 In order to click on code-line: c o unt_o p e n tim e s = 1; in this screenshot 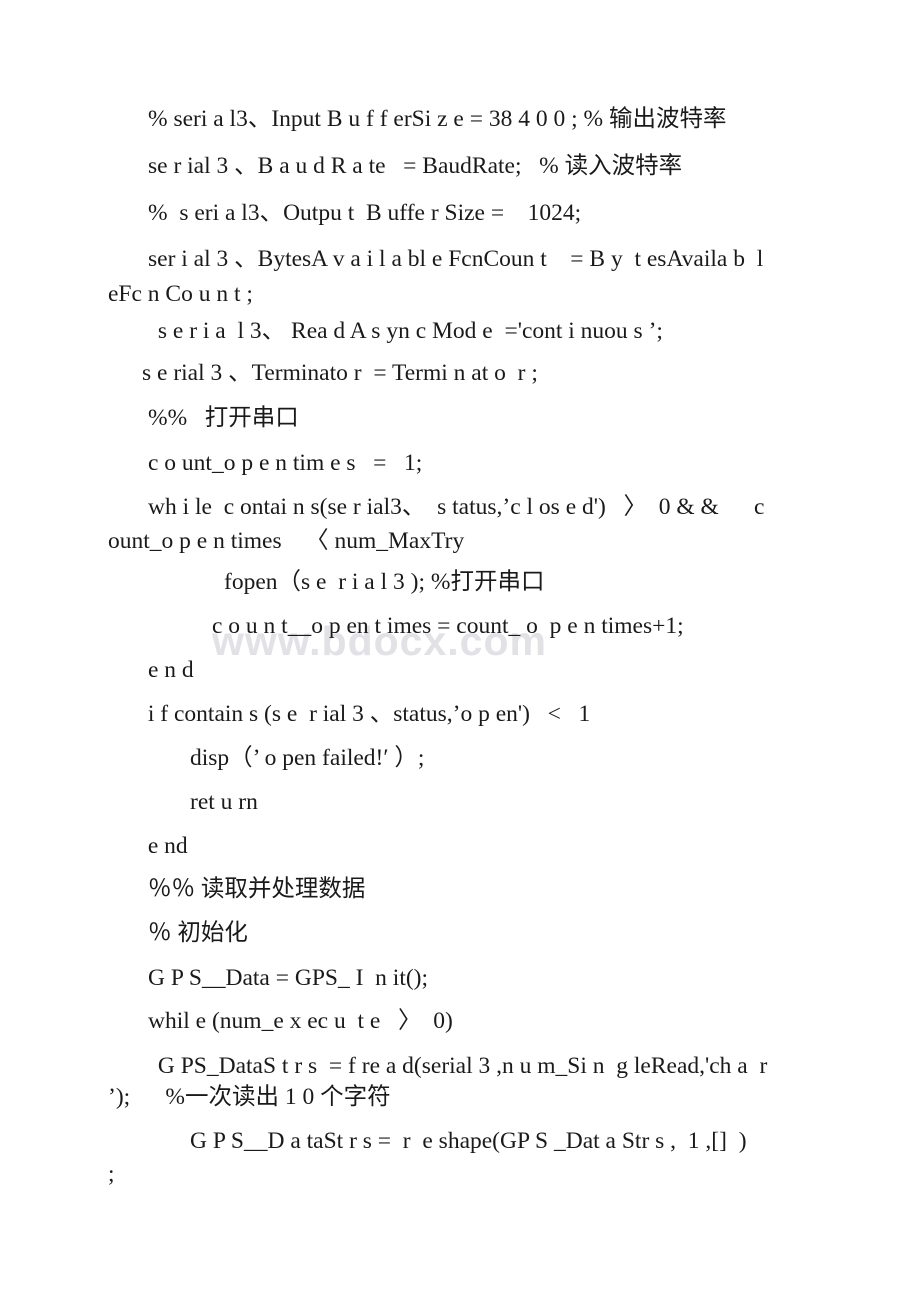, I will do `click(285, 463)`.